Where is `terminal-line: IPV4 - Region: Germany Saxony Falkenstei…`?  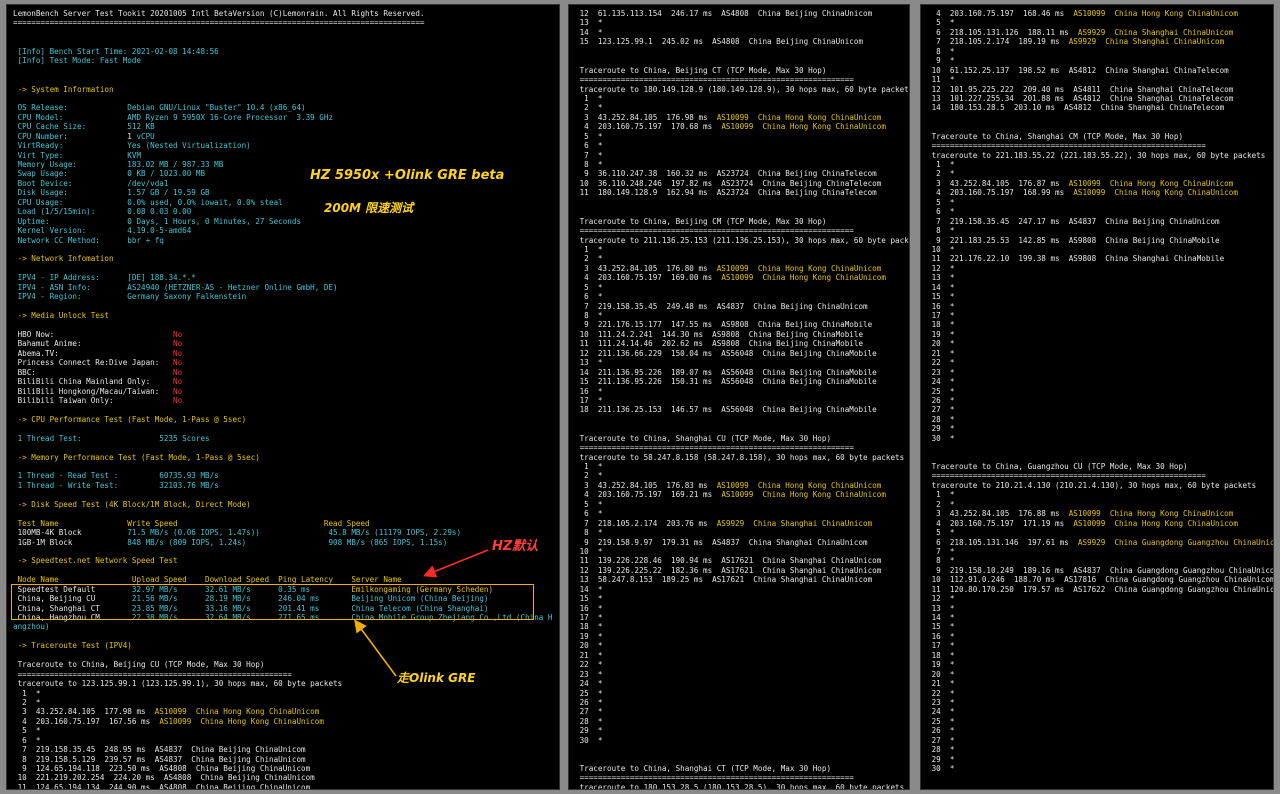
terminal-line: IPV4 - Region: Germany Saxony Falkenstei… is located at coordinates (286, 296).